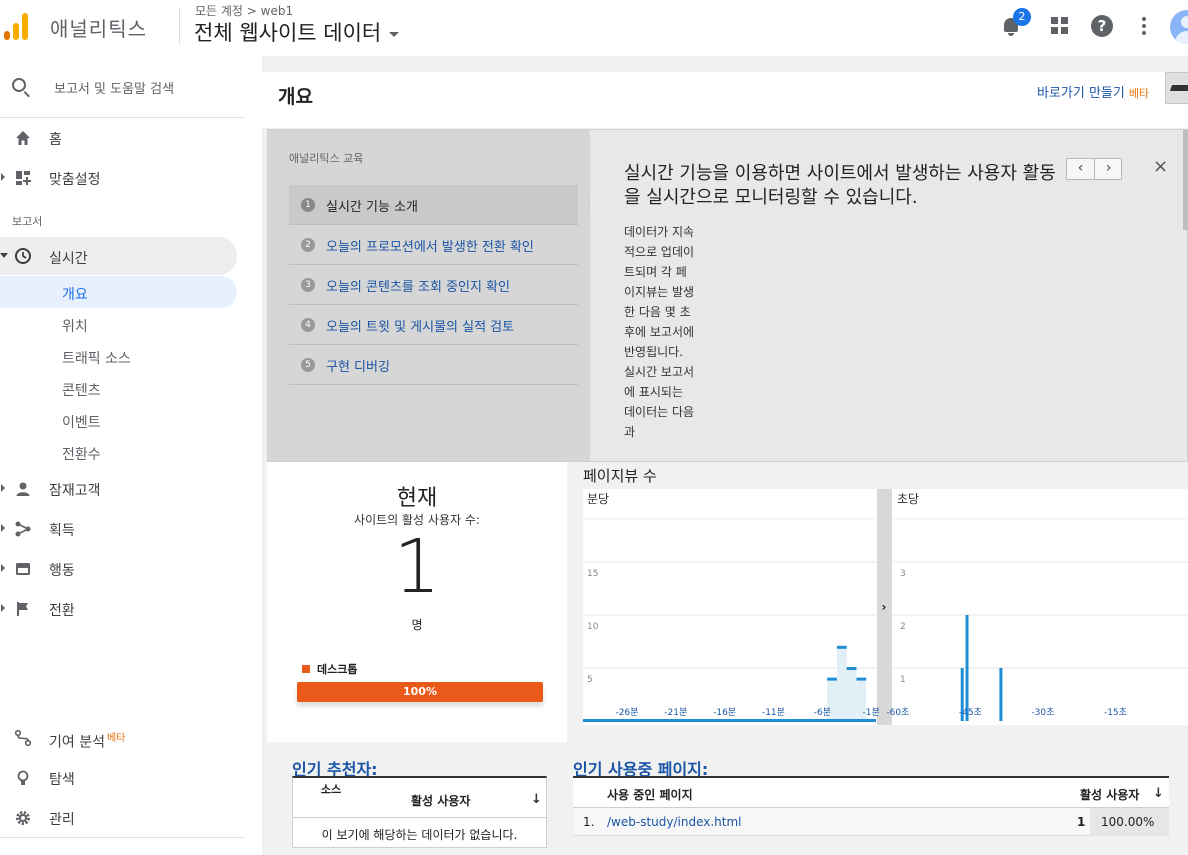 This screenshot has height=855, width=1188. I want to click on sidebar-item-label: 맞춤설정, so click(75, 180).